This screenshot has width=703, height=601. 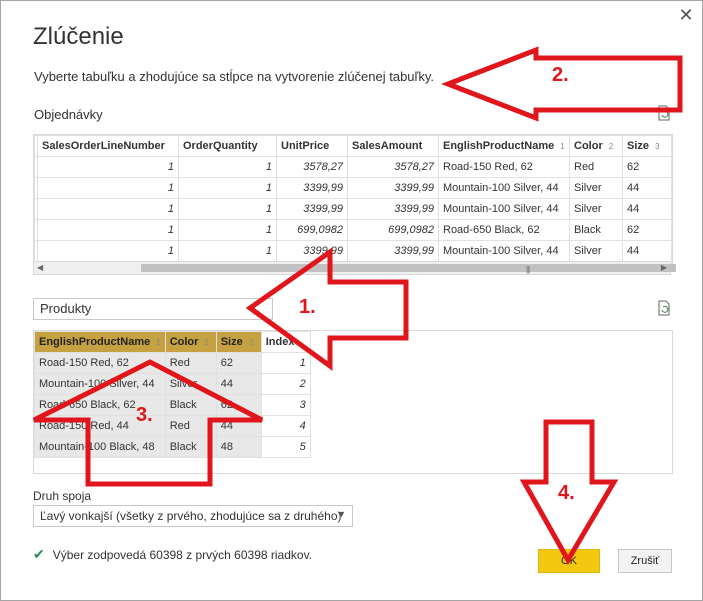 What do you see at coordinates (645, 561) in the screenshot?
I see `cancel-button: Zrušiť` at bounding box center [645, 561].